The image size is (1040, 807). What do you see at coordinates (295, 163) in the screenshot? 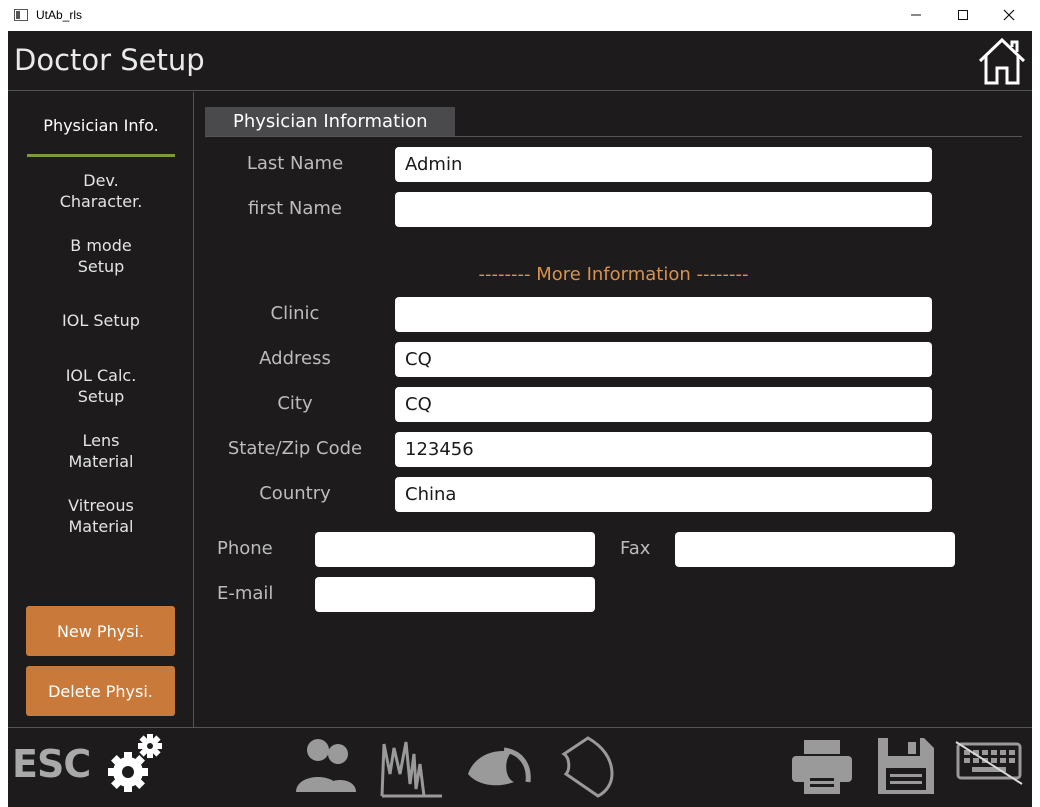
I see `last-name-label: Last Name` at bounding box center [295, 163].